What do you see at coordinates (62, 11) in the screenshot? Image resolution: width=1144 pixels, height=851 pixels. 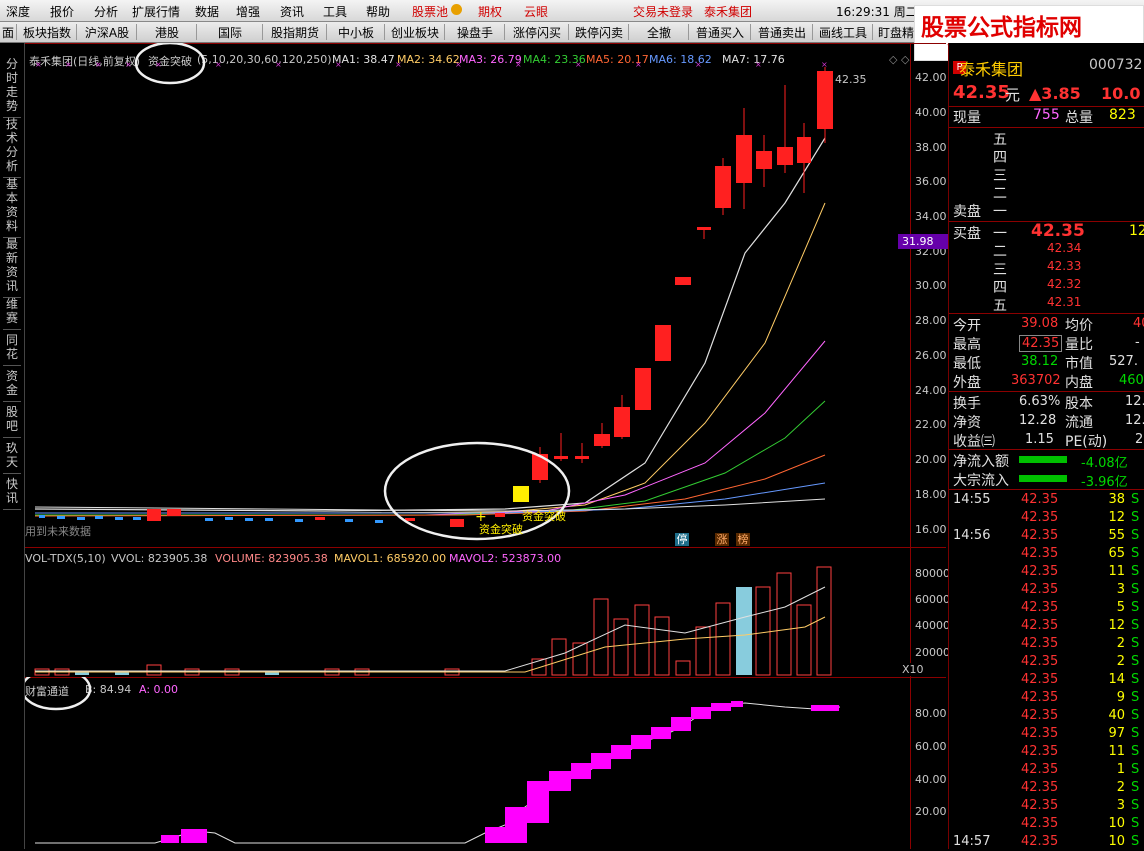 I see `menu-quote: 报价` at bounding box center [62, 11].